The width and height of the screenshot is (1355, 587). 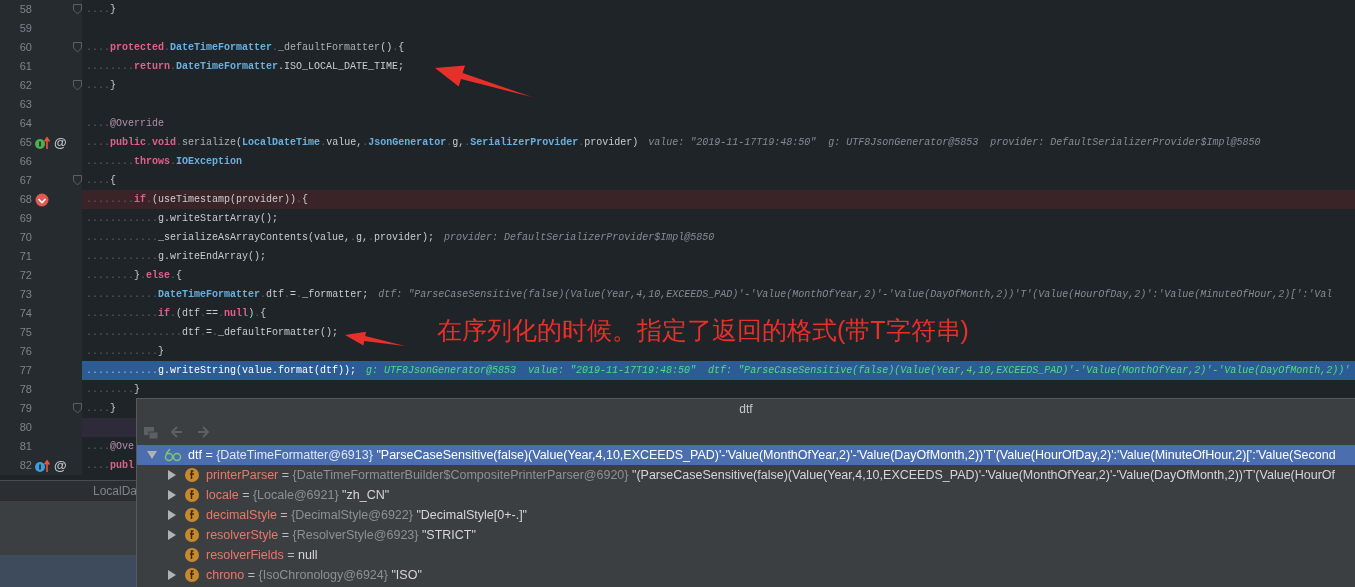 I want to click on line-number: 74, so click(x=25, y=314).